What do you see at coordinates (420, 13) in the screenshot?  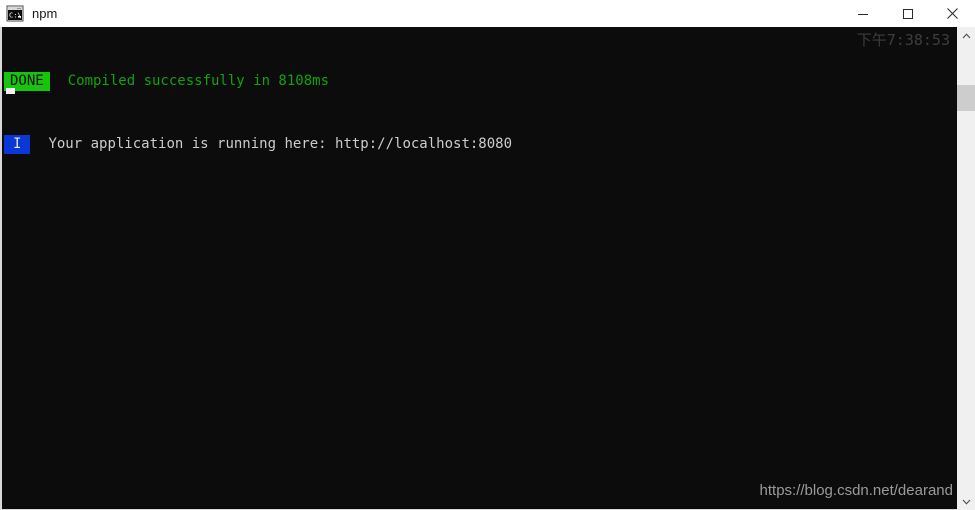 I see `titlebar-left-group: C:\ npm` at bounding box center [420, 13].